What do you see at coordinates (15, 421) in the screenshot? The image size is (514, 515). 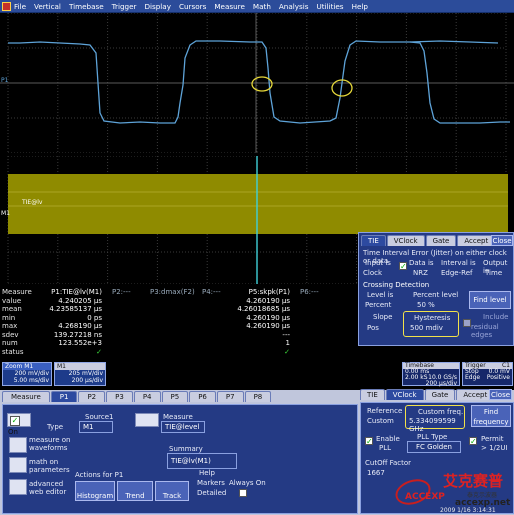 I see `on-checkbox: ✓` at bounding box center [15, 421].